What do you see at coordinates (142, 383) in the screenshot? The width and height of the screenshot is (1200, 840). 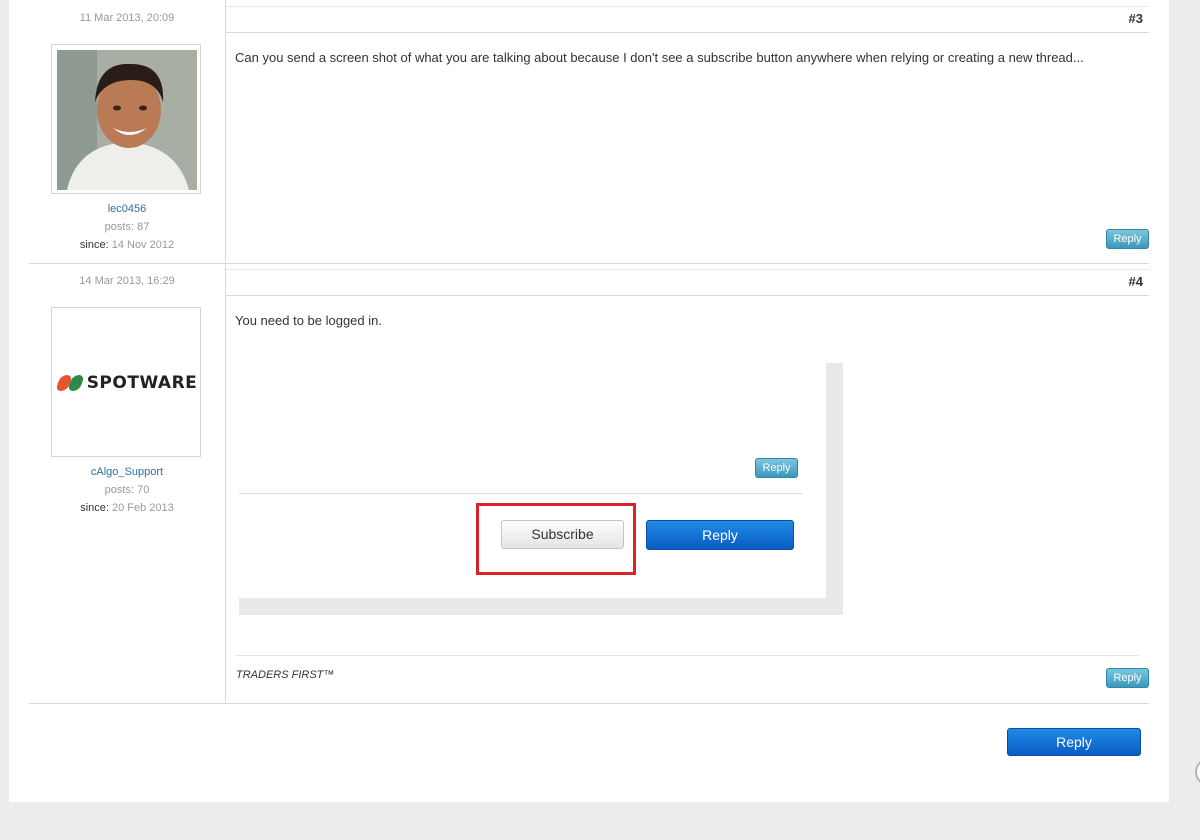 I see `logo-text: SPOTWARE` at bounding box center [142, 383].